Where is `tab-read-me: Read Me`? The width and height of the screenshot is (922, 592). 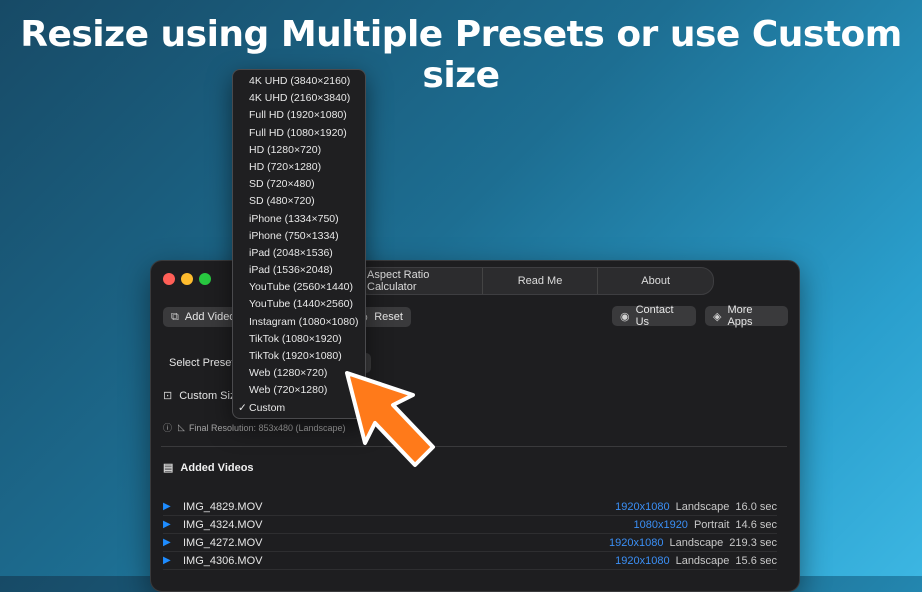 tab-read-me: Read Me is located at coordinates (539, 281).